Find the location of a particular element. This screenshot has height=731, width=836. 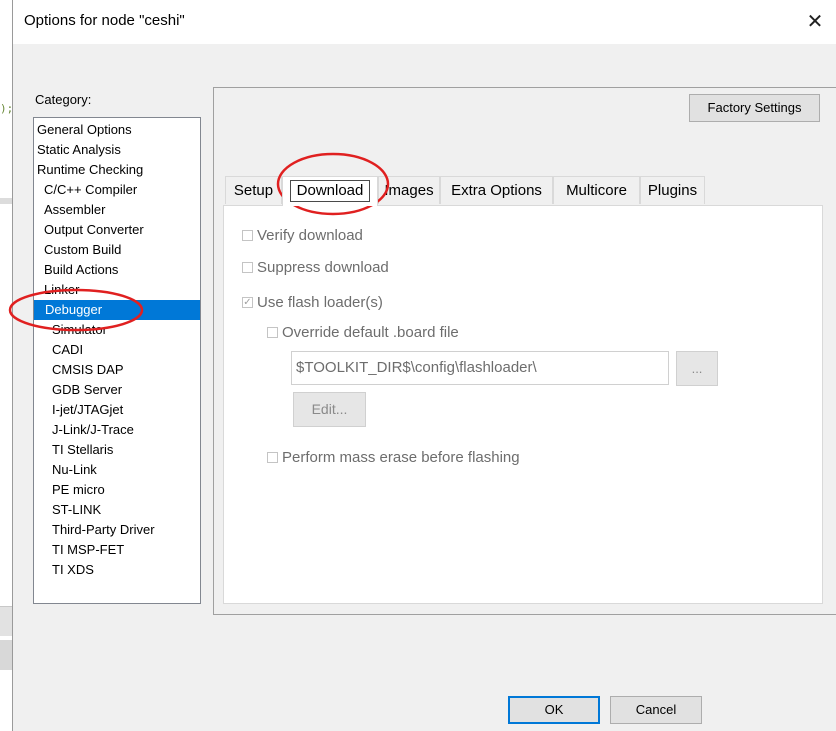

category-item-third-party-driver: Third-Party Driver is located at coordinates (103, 530).